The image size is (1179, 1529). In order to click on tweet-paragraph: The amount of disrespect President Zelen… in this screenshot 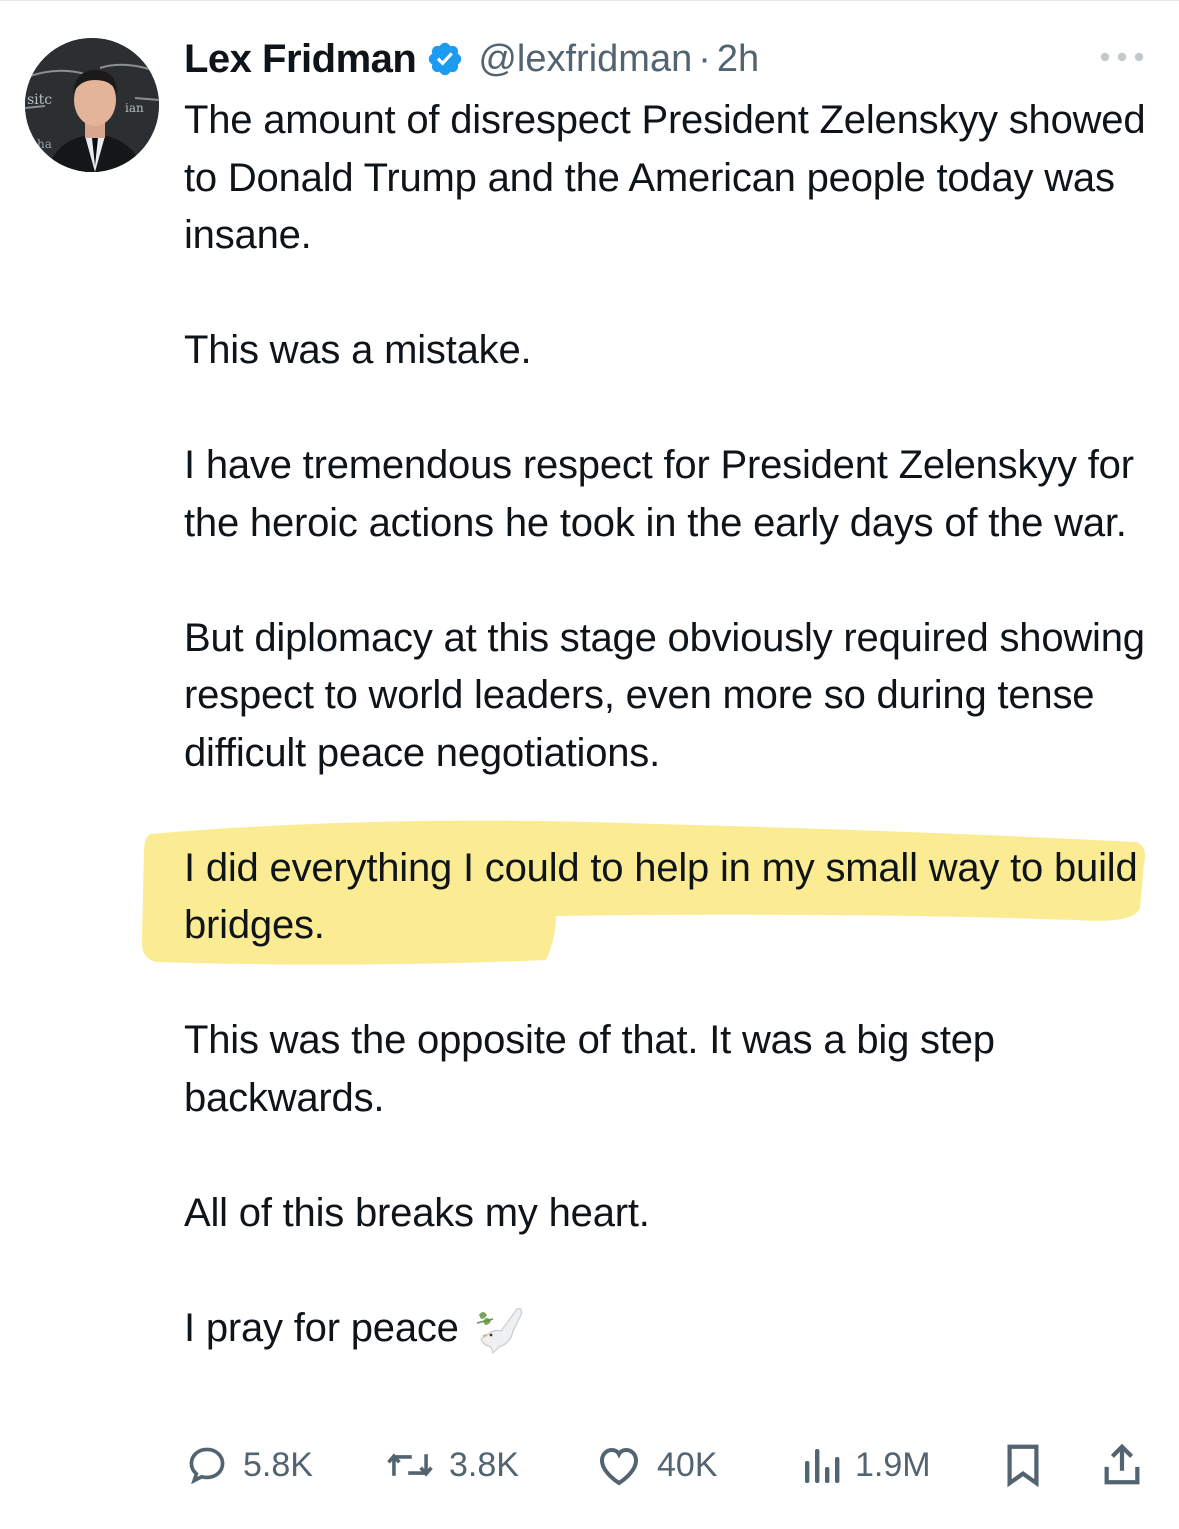, I will do `click(665, 177)`.